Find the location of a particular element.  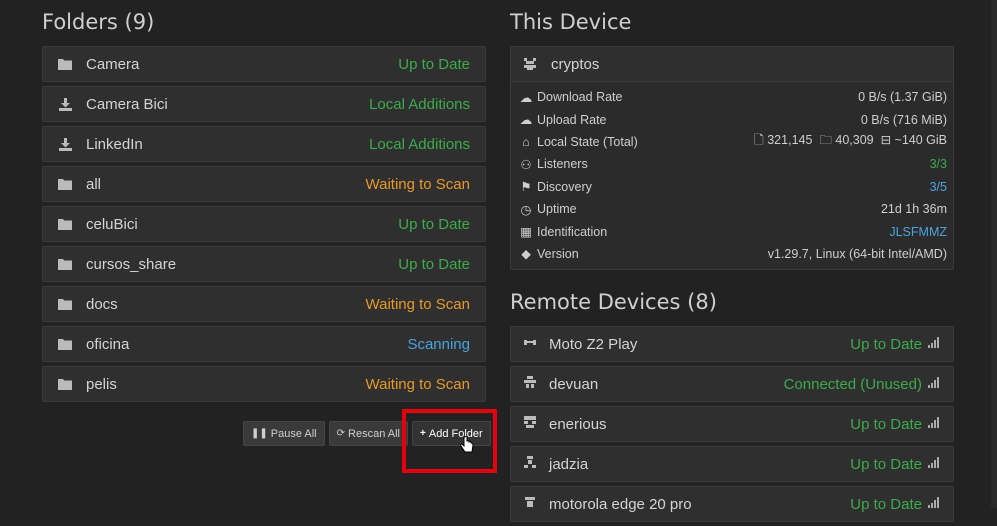

remote-device-row: motorola edge 20 pro Up to Date is located at coordinates (732, 504).